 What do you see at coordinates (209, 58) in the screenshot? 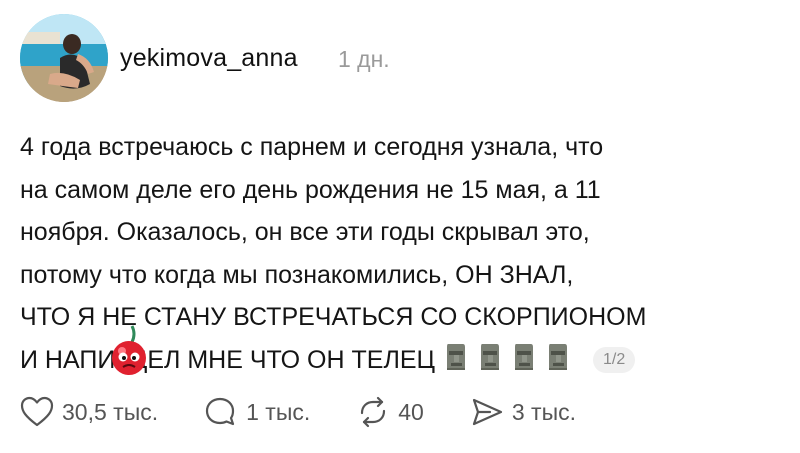
I see `username: yekimova_anna` at bounding box center [209, 58].